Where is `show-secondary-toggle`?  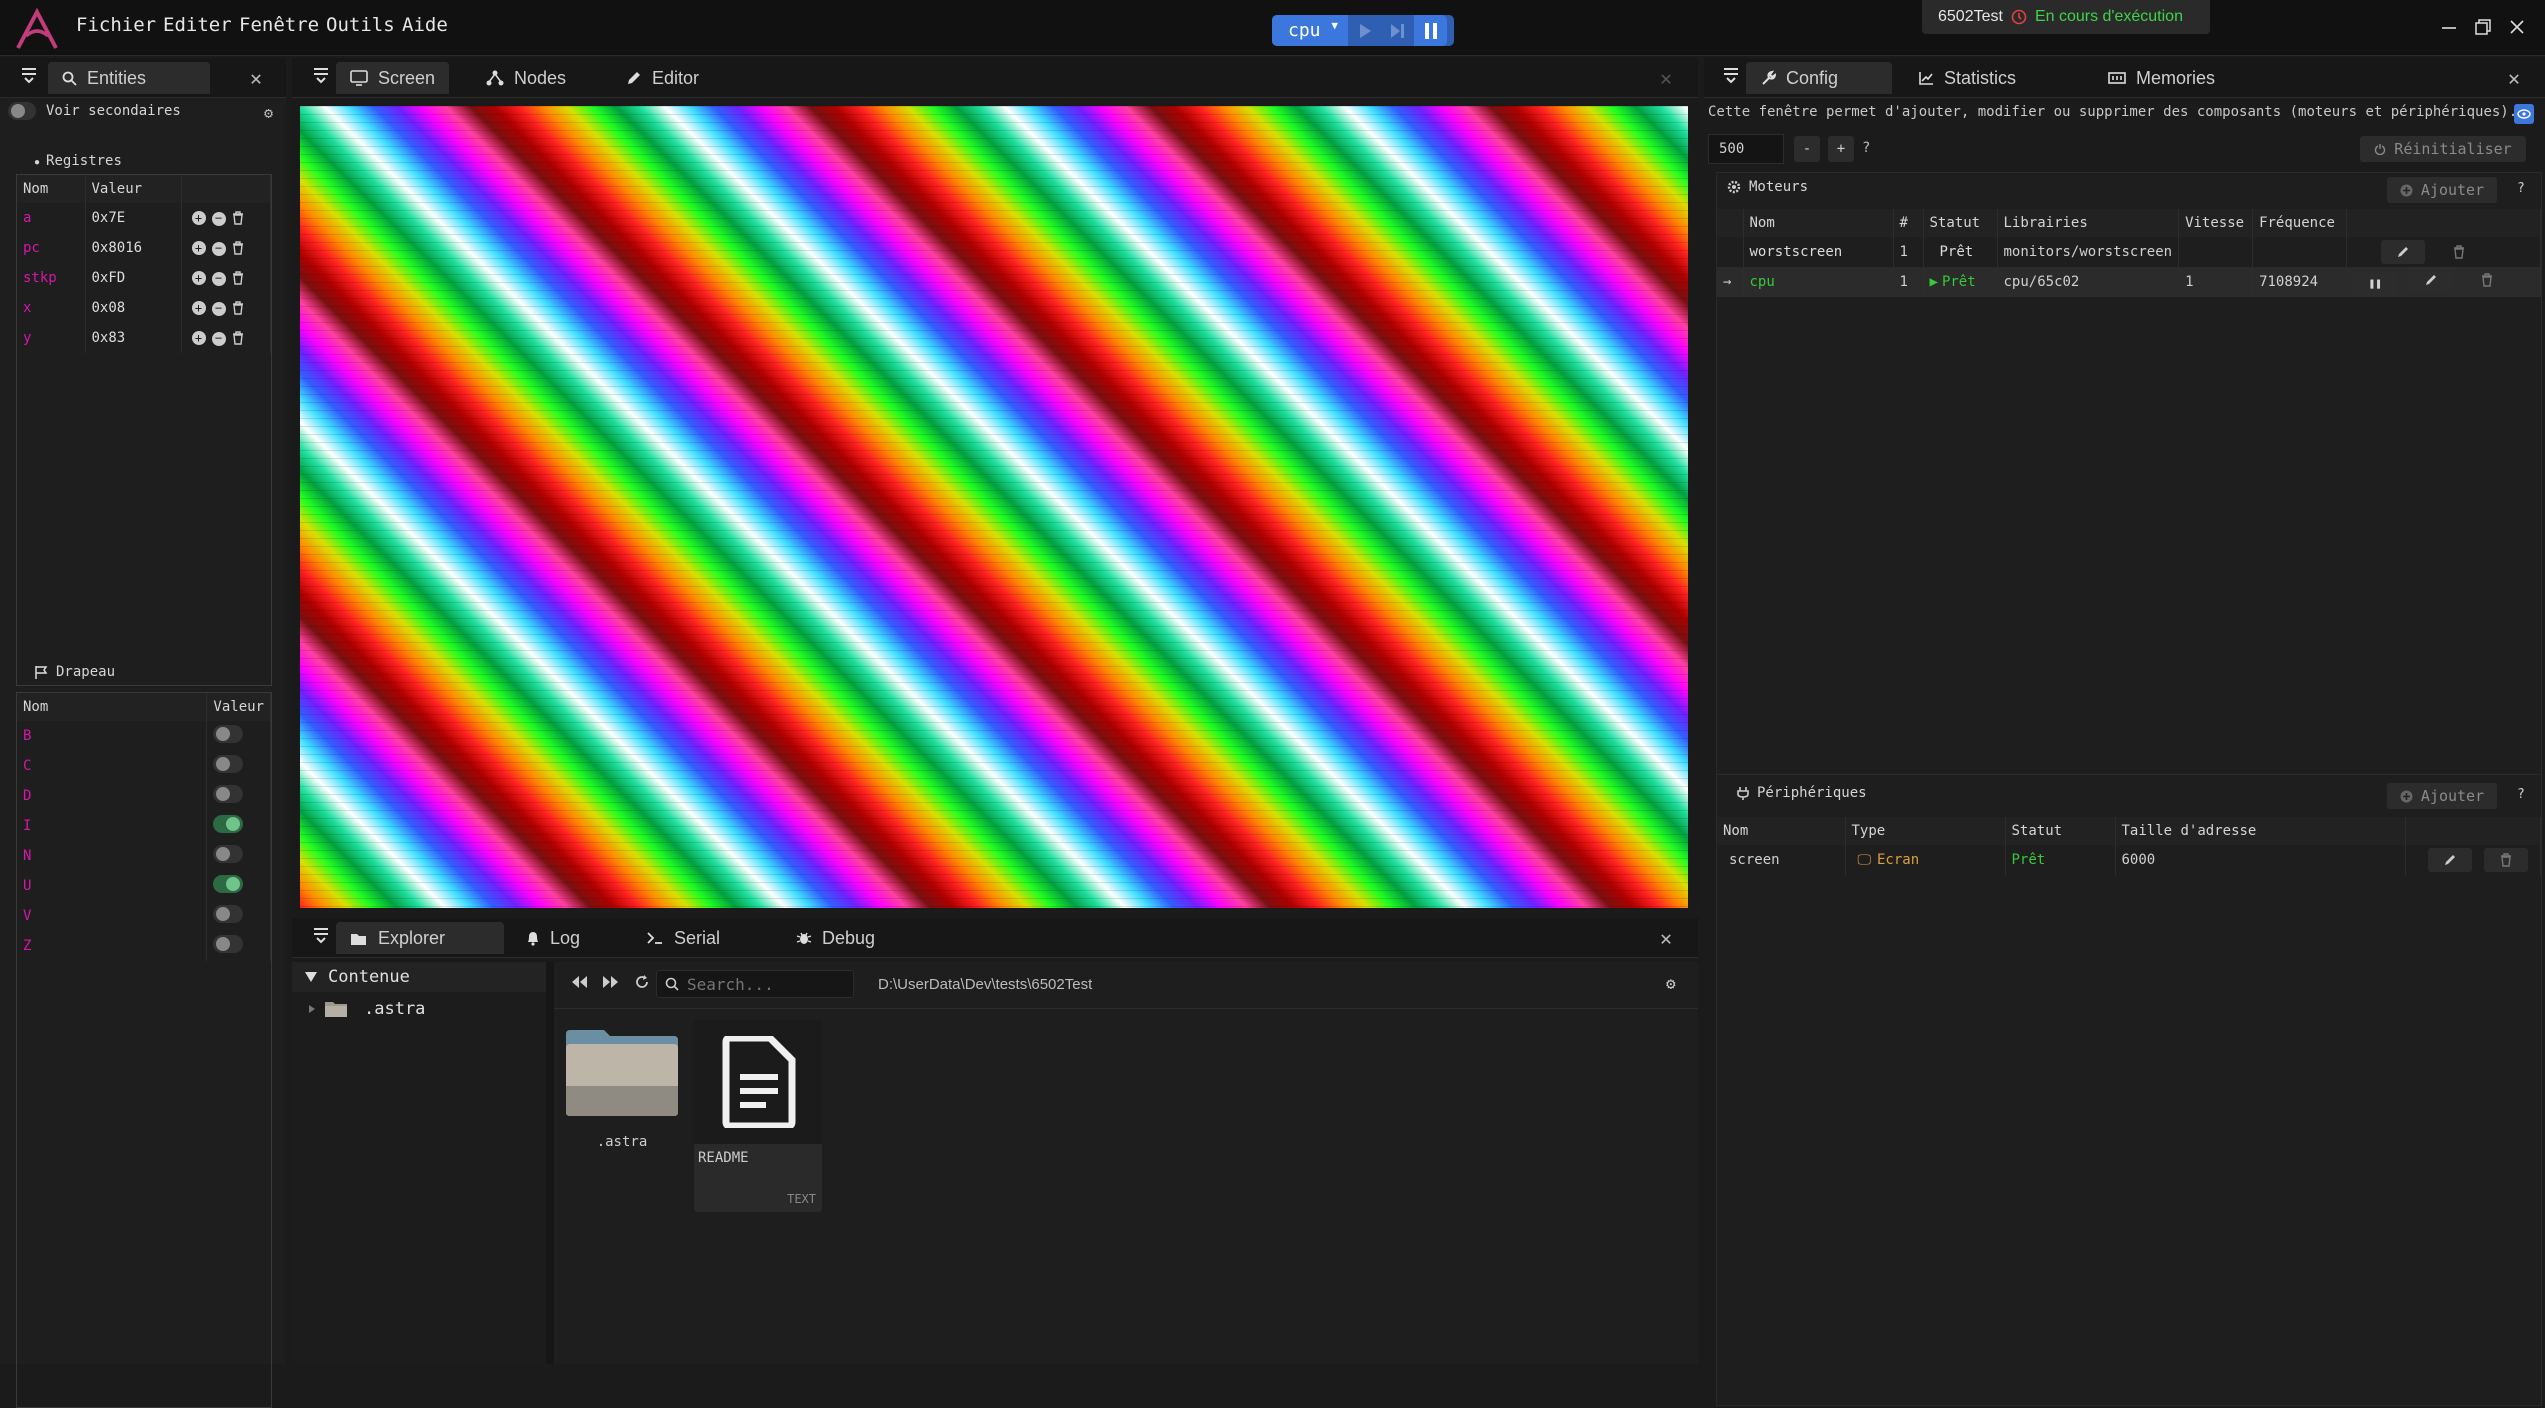 show-secondary-toggle is located at coordinates (22, 111).